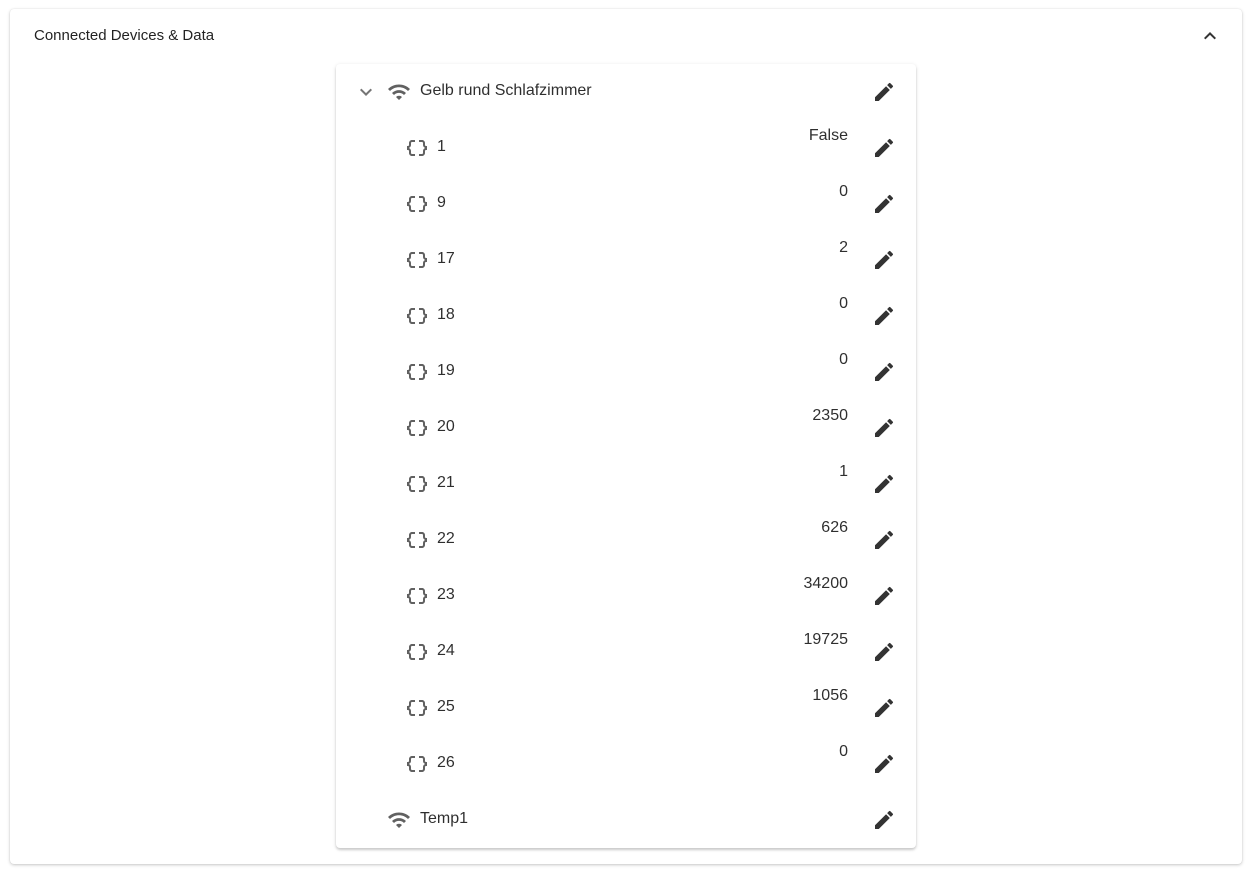 The image size is (1258, 874). What do you see at coordinates (441, 146) in the screenshot?
I see `datapoint-key: 1` at bounding box center [441, 146].